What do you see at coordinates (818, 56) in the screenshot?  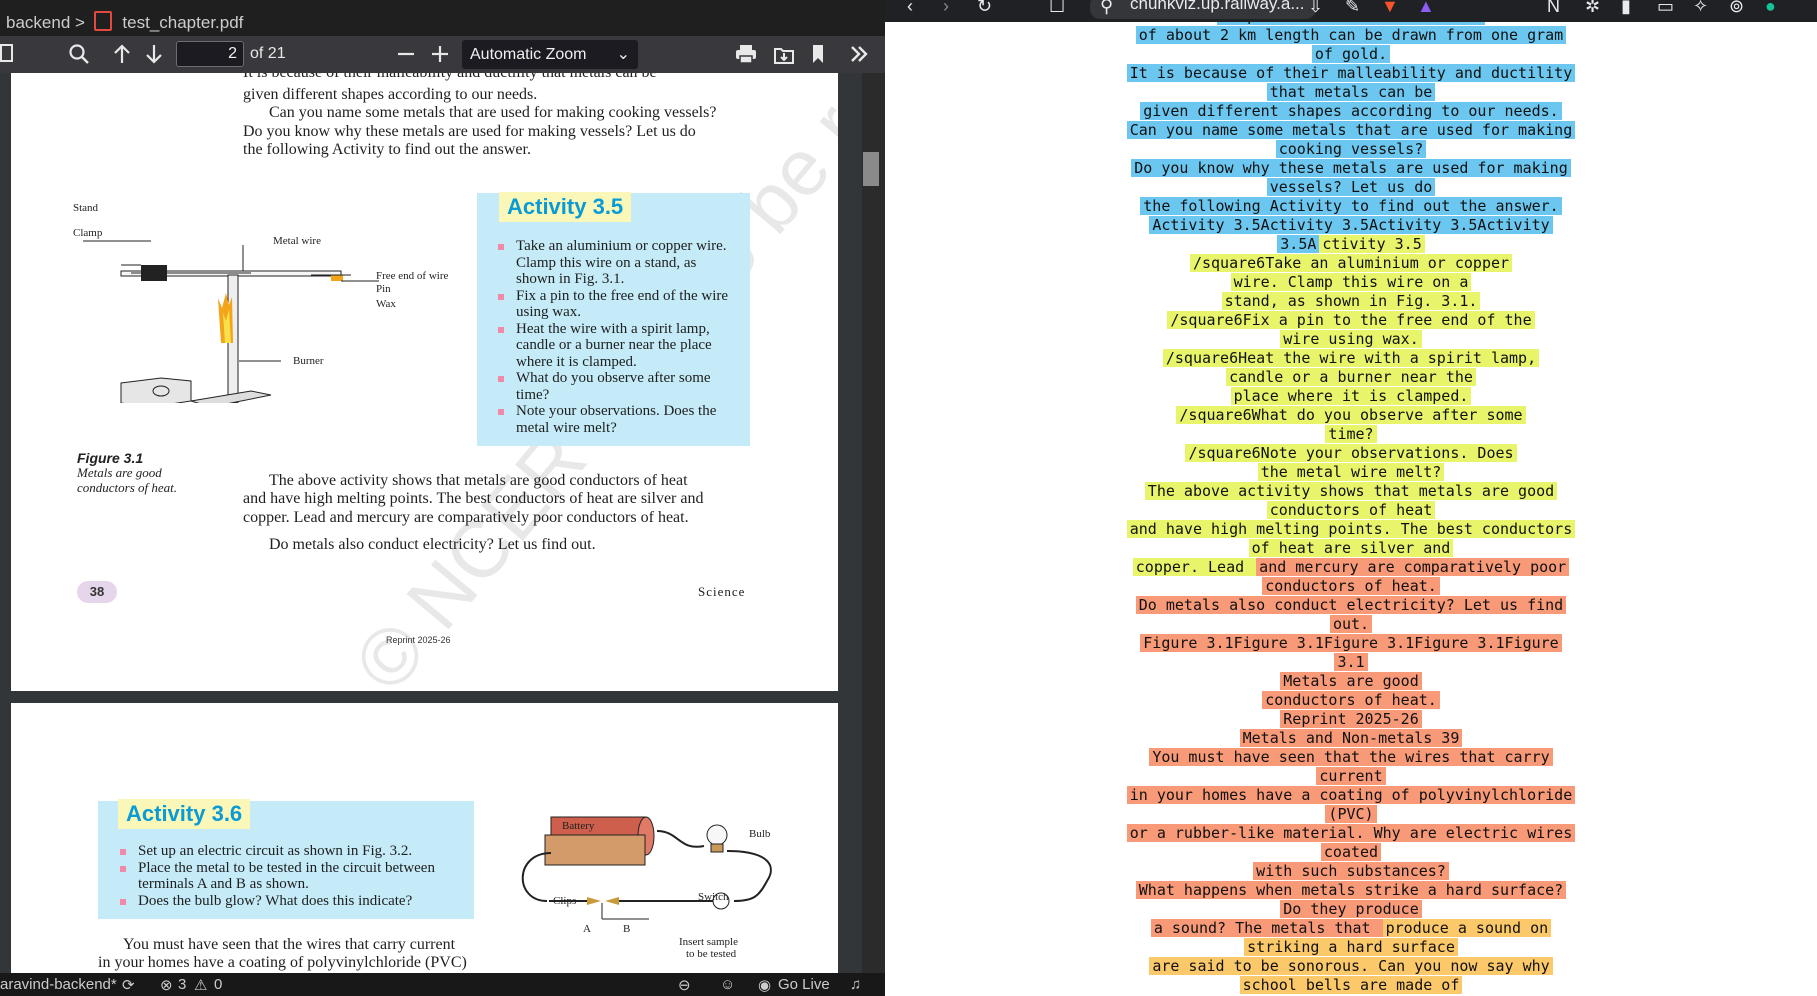 I see `bookmark-icon` at bounding box center [818, 56].